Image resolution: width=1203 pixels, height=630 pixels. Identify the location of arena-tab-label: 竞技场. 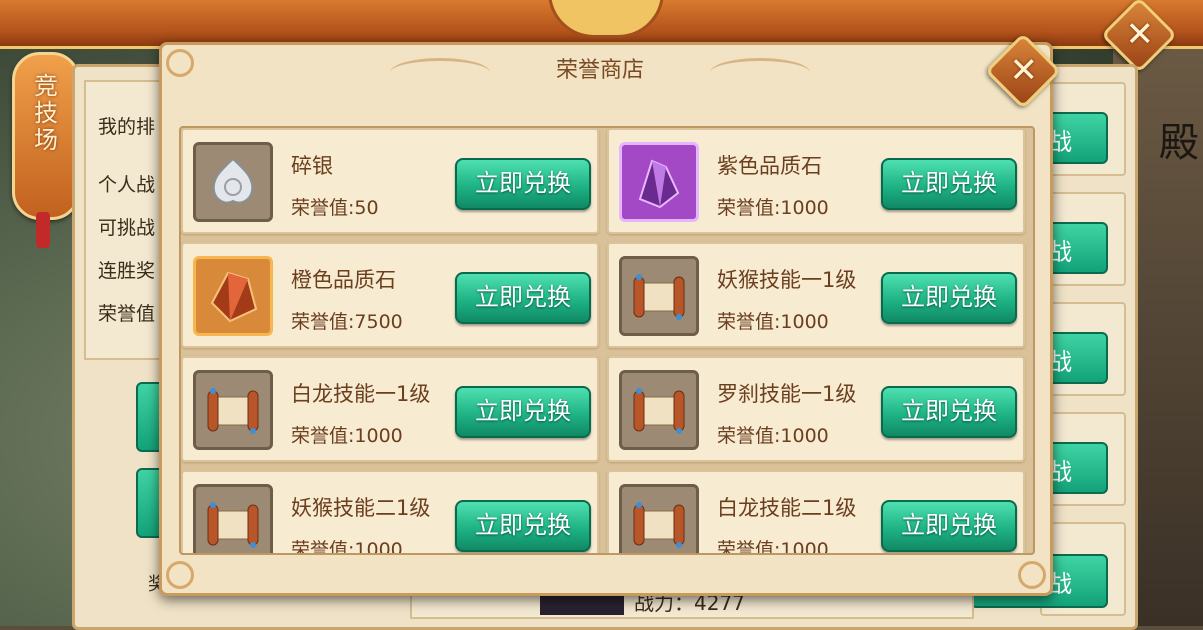
(46, 113).